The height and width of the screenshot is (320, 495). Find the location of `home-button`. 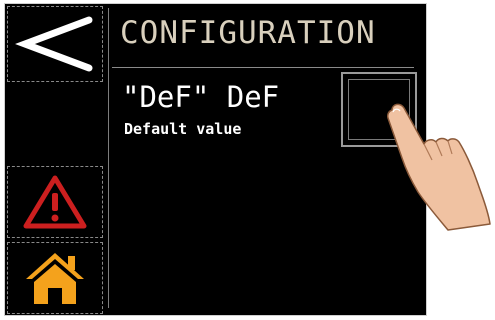

home-button is located at coordinates (55, 278).